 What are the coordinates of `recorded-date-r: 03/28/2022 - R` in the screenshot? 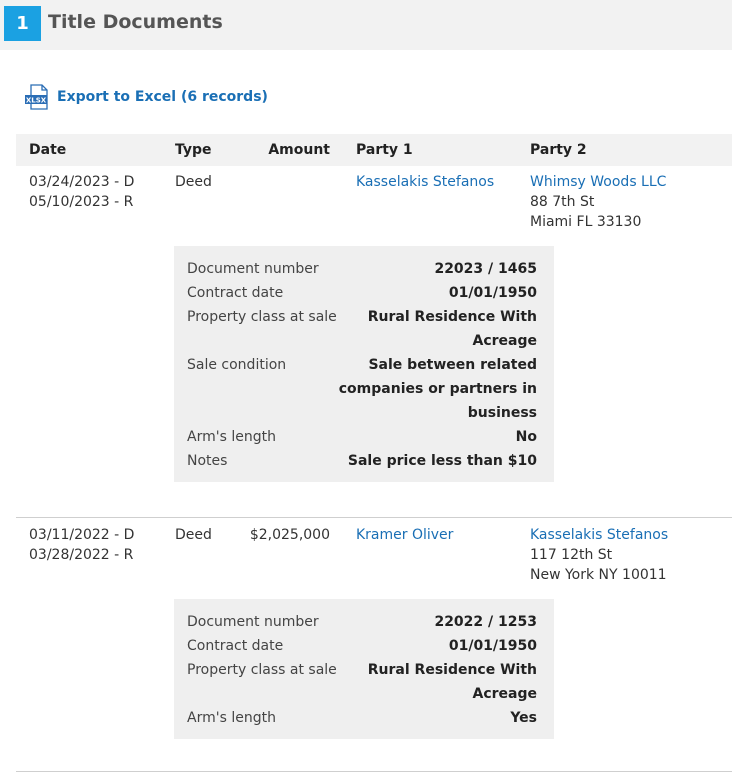 It's located at (81, 555).